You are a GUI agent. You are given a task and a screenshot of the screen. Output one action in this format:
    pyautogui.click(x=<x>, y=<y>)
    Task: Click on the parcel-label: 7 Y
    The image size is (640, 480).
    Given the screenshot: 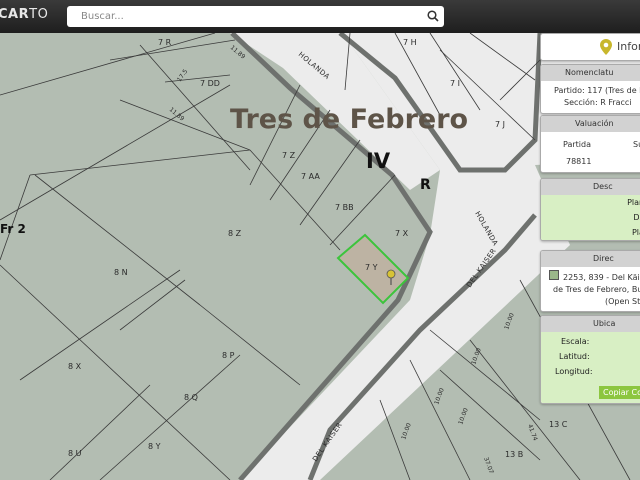 What is the action you would take?
    pyautogui.click(x=371, y=267)
    